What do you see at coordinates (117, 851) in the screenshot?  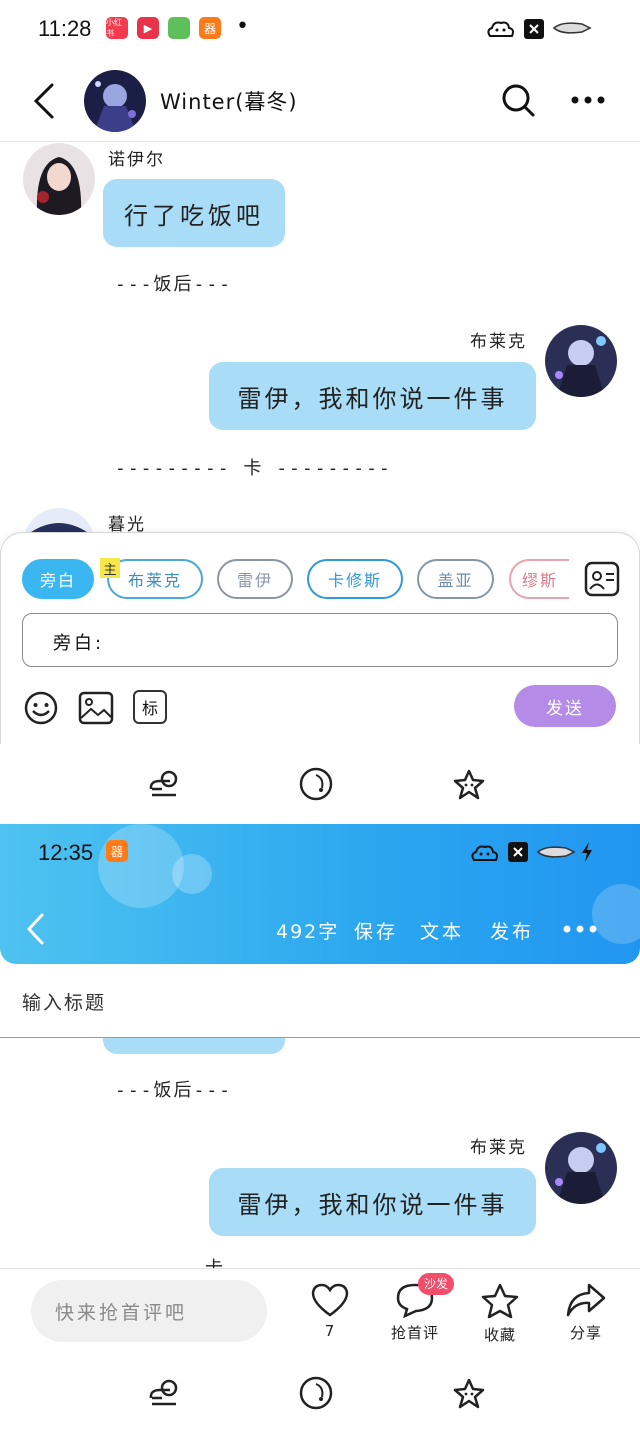 I see `editor-app-icon-orange: 器` at bounding box center [117, 851].